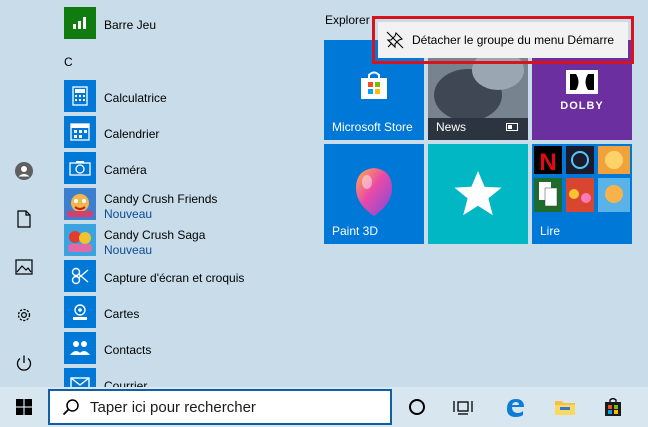 The image size is (648, 427). I want to click on tile-favorites, so click(478, 194).